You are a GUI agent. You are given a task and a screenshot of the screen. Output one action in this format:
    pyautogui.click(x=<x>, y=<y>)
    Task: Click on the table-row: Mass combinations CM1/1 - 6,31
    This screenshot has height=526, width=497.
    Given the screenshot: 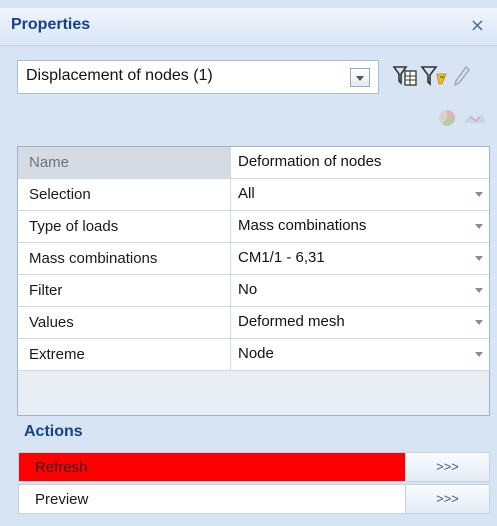 What is the action you would take?
    pyautogui.click(x=253, y=259)
    